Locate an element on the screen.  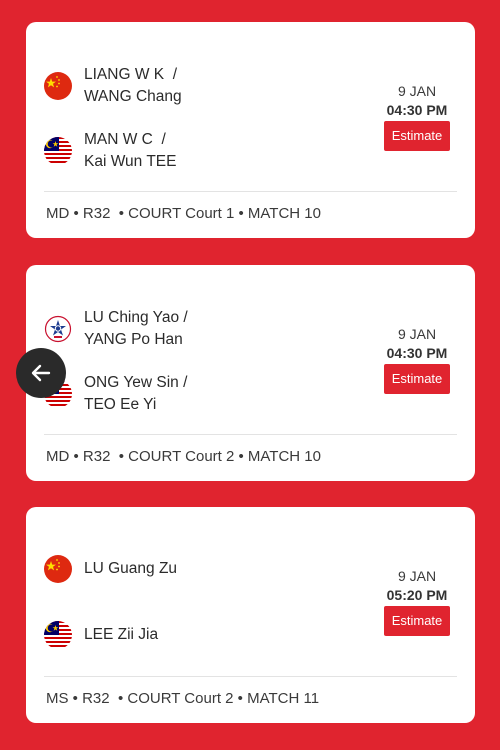
player-name: LEE Zii Jia is located at coordinates (121, 634).